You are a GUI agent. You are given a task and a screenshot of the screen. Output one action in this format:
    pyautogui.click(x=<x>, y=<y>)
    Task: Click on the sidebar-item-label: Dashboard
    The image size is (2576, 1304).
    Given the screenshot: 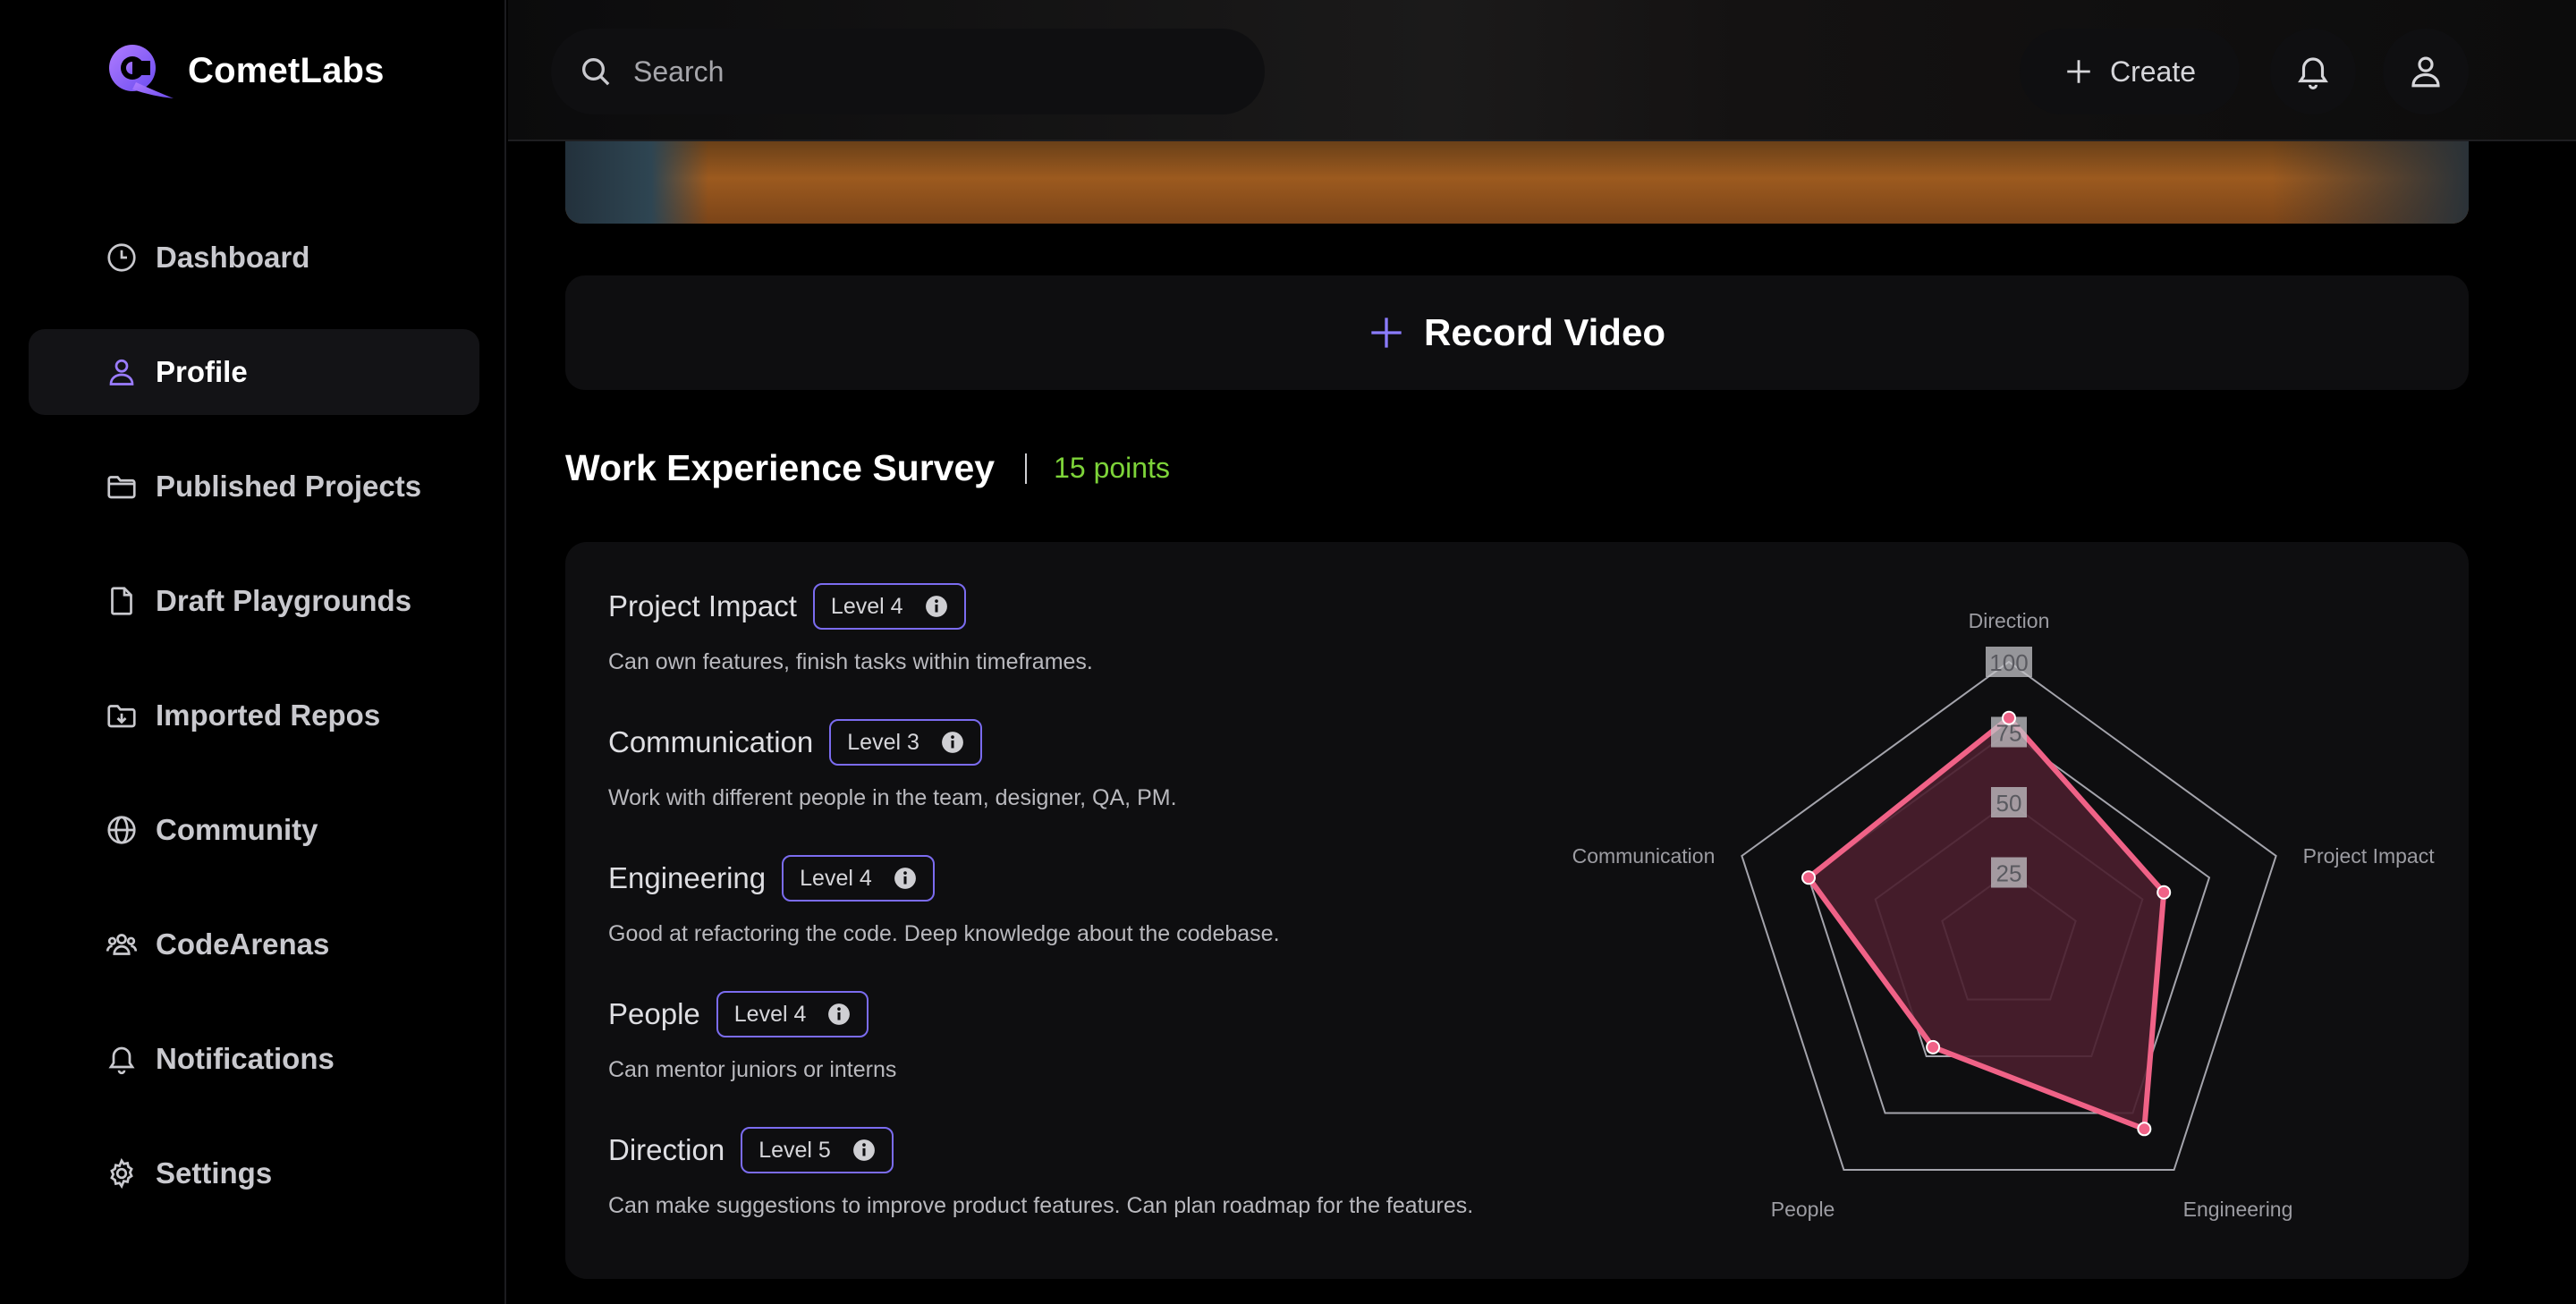 What is the action you would take?
    pyautogui.click(x=233, y=258)
    